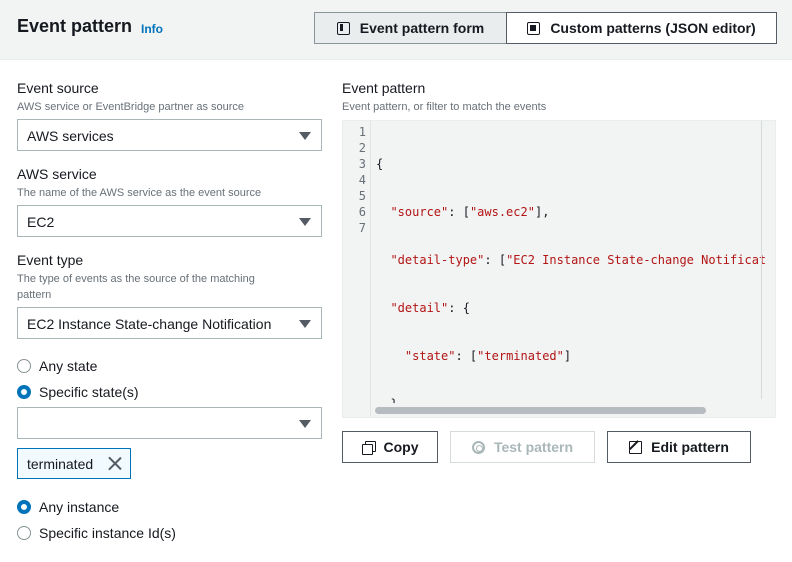 This screenshot has width=792, height=562. Describe the element at coordinates (470, 212) in the screenshot. I see `code-line: "source": ["aws.ec2"],` at that location.